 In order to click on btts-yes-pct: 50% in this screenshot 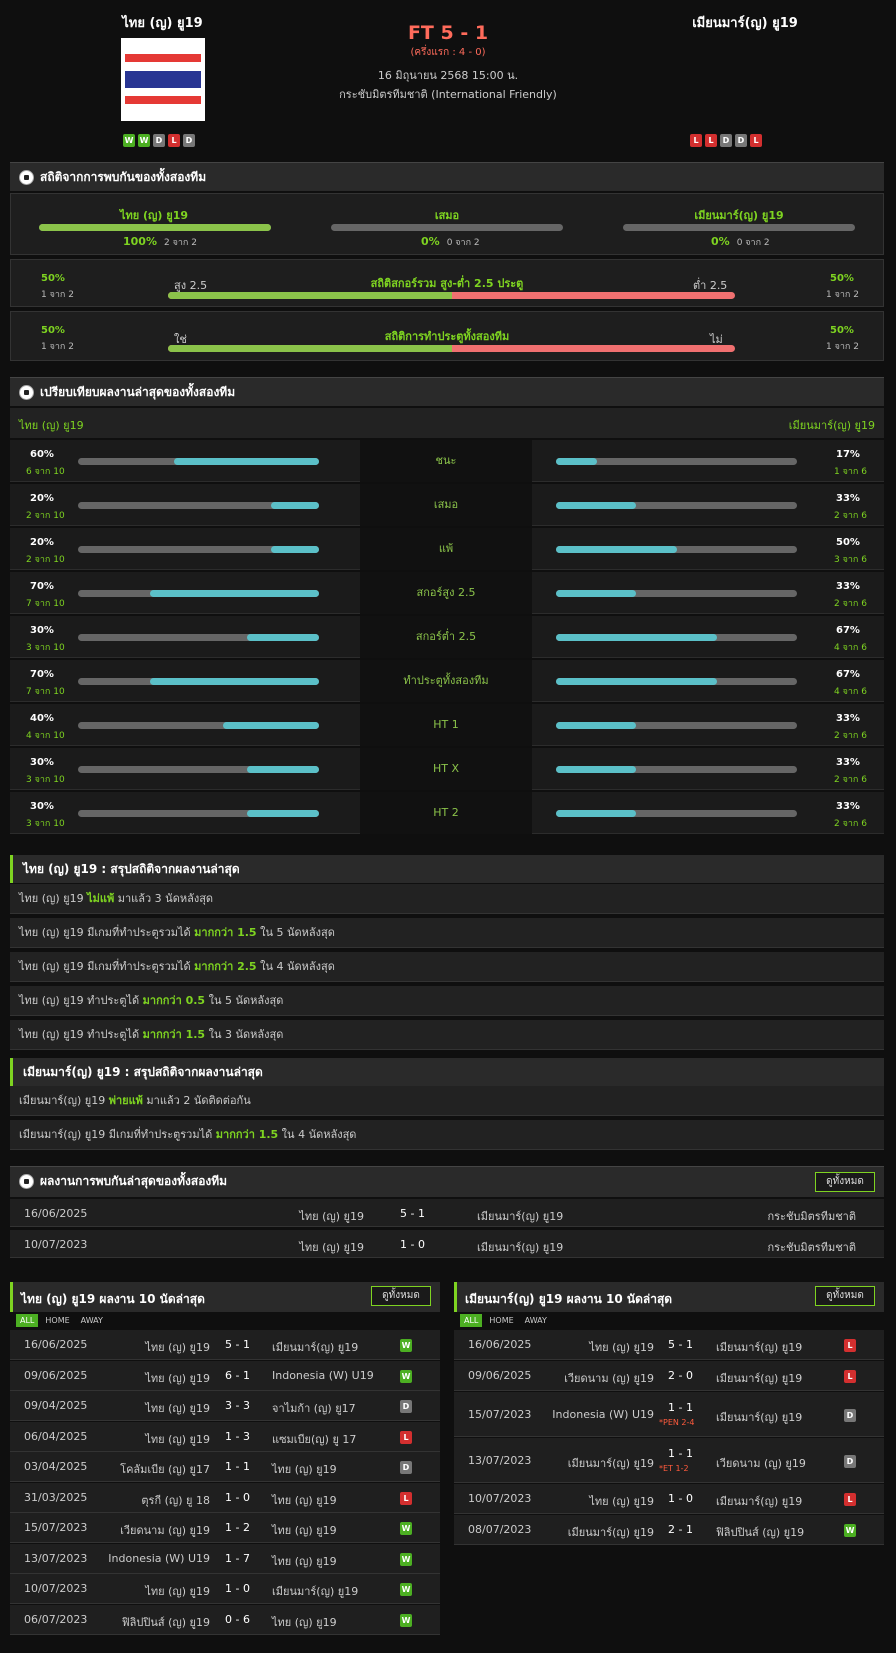, I will do `click(53, 330)`.